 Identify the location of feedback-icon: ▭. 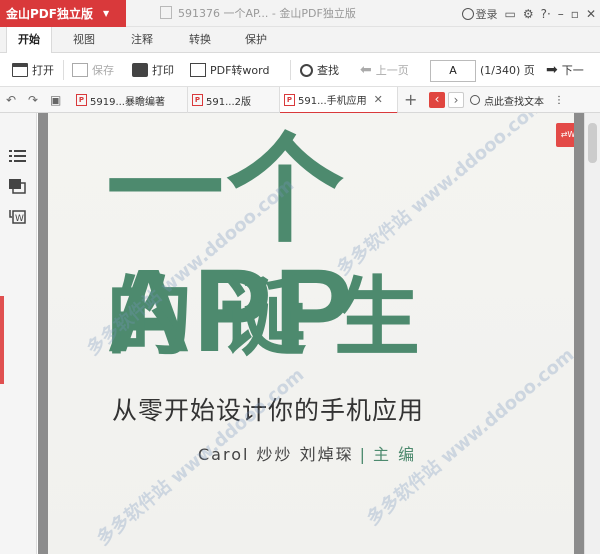
(510, 14).